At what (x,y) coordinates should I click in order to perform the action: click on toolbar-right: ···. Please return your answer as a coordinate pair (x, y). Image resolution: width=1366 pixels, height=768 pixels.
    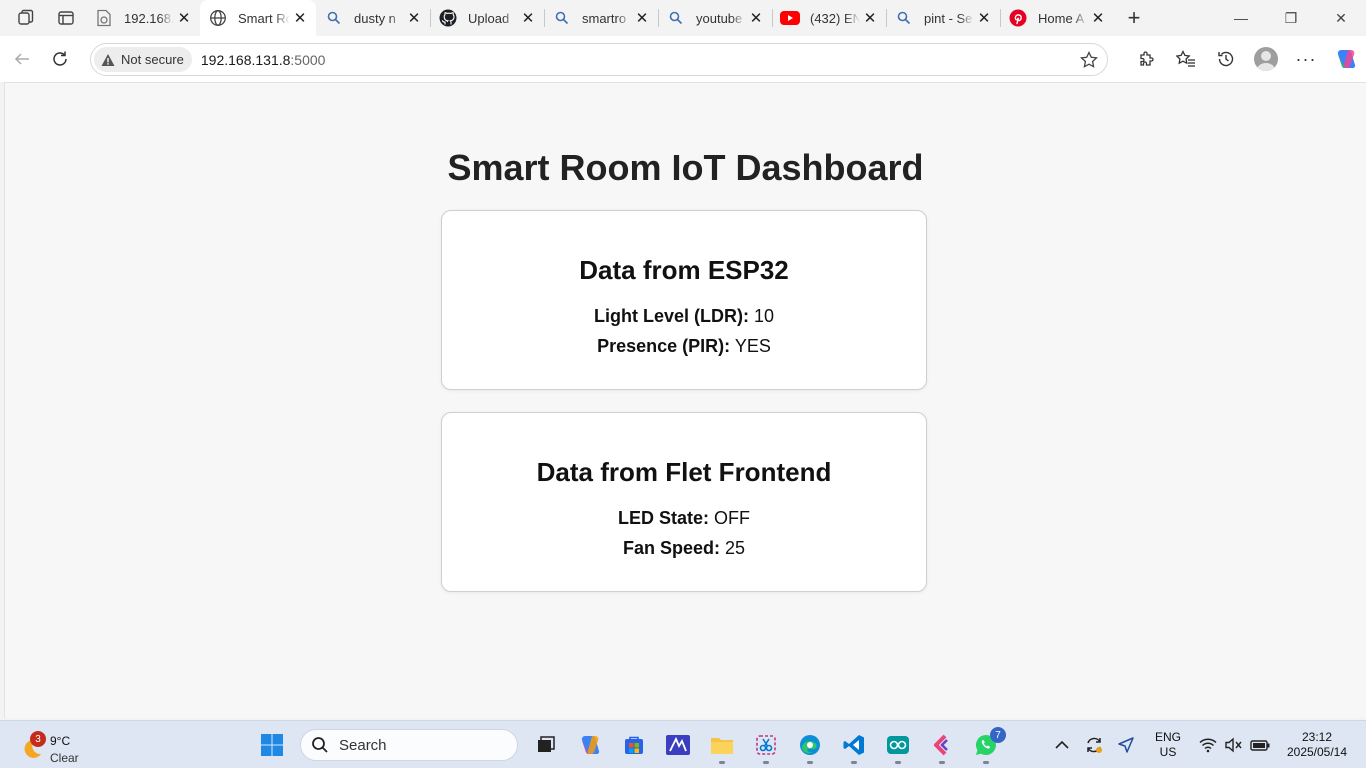
    Looking at the image, I should click on (1246, 59).